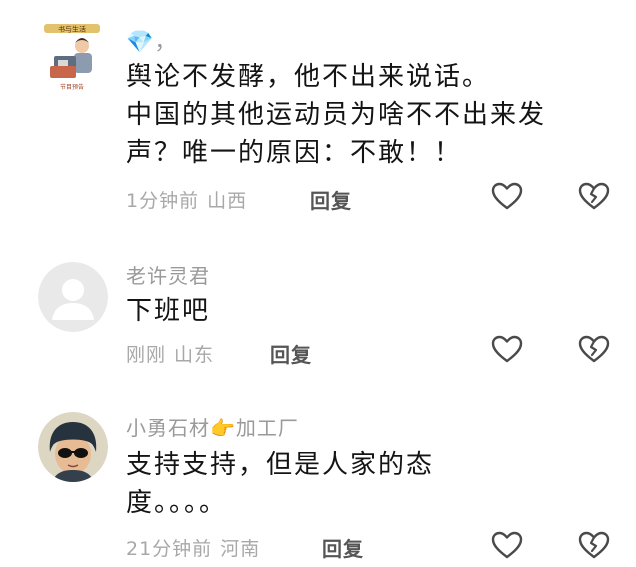 The width and height of the screenshot is (636, 567). Describe the element at coordinates (146, 355) in the screenshot. I see `comment-time: 刚刚` at that location.